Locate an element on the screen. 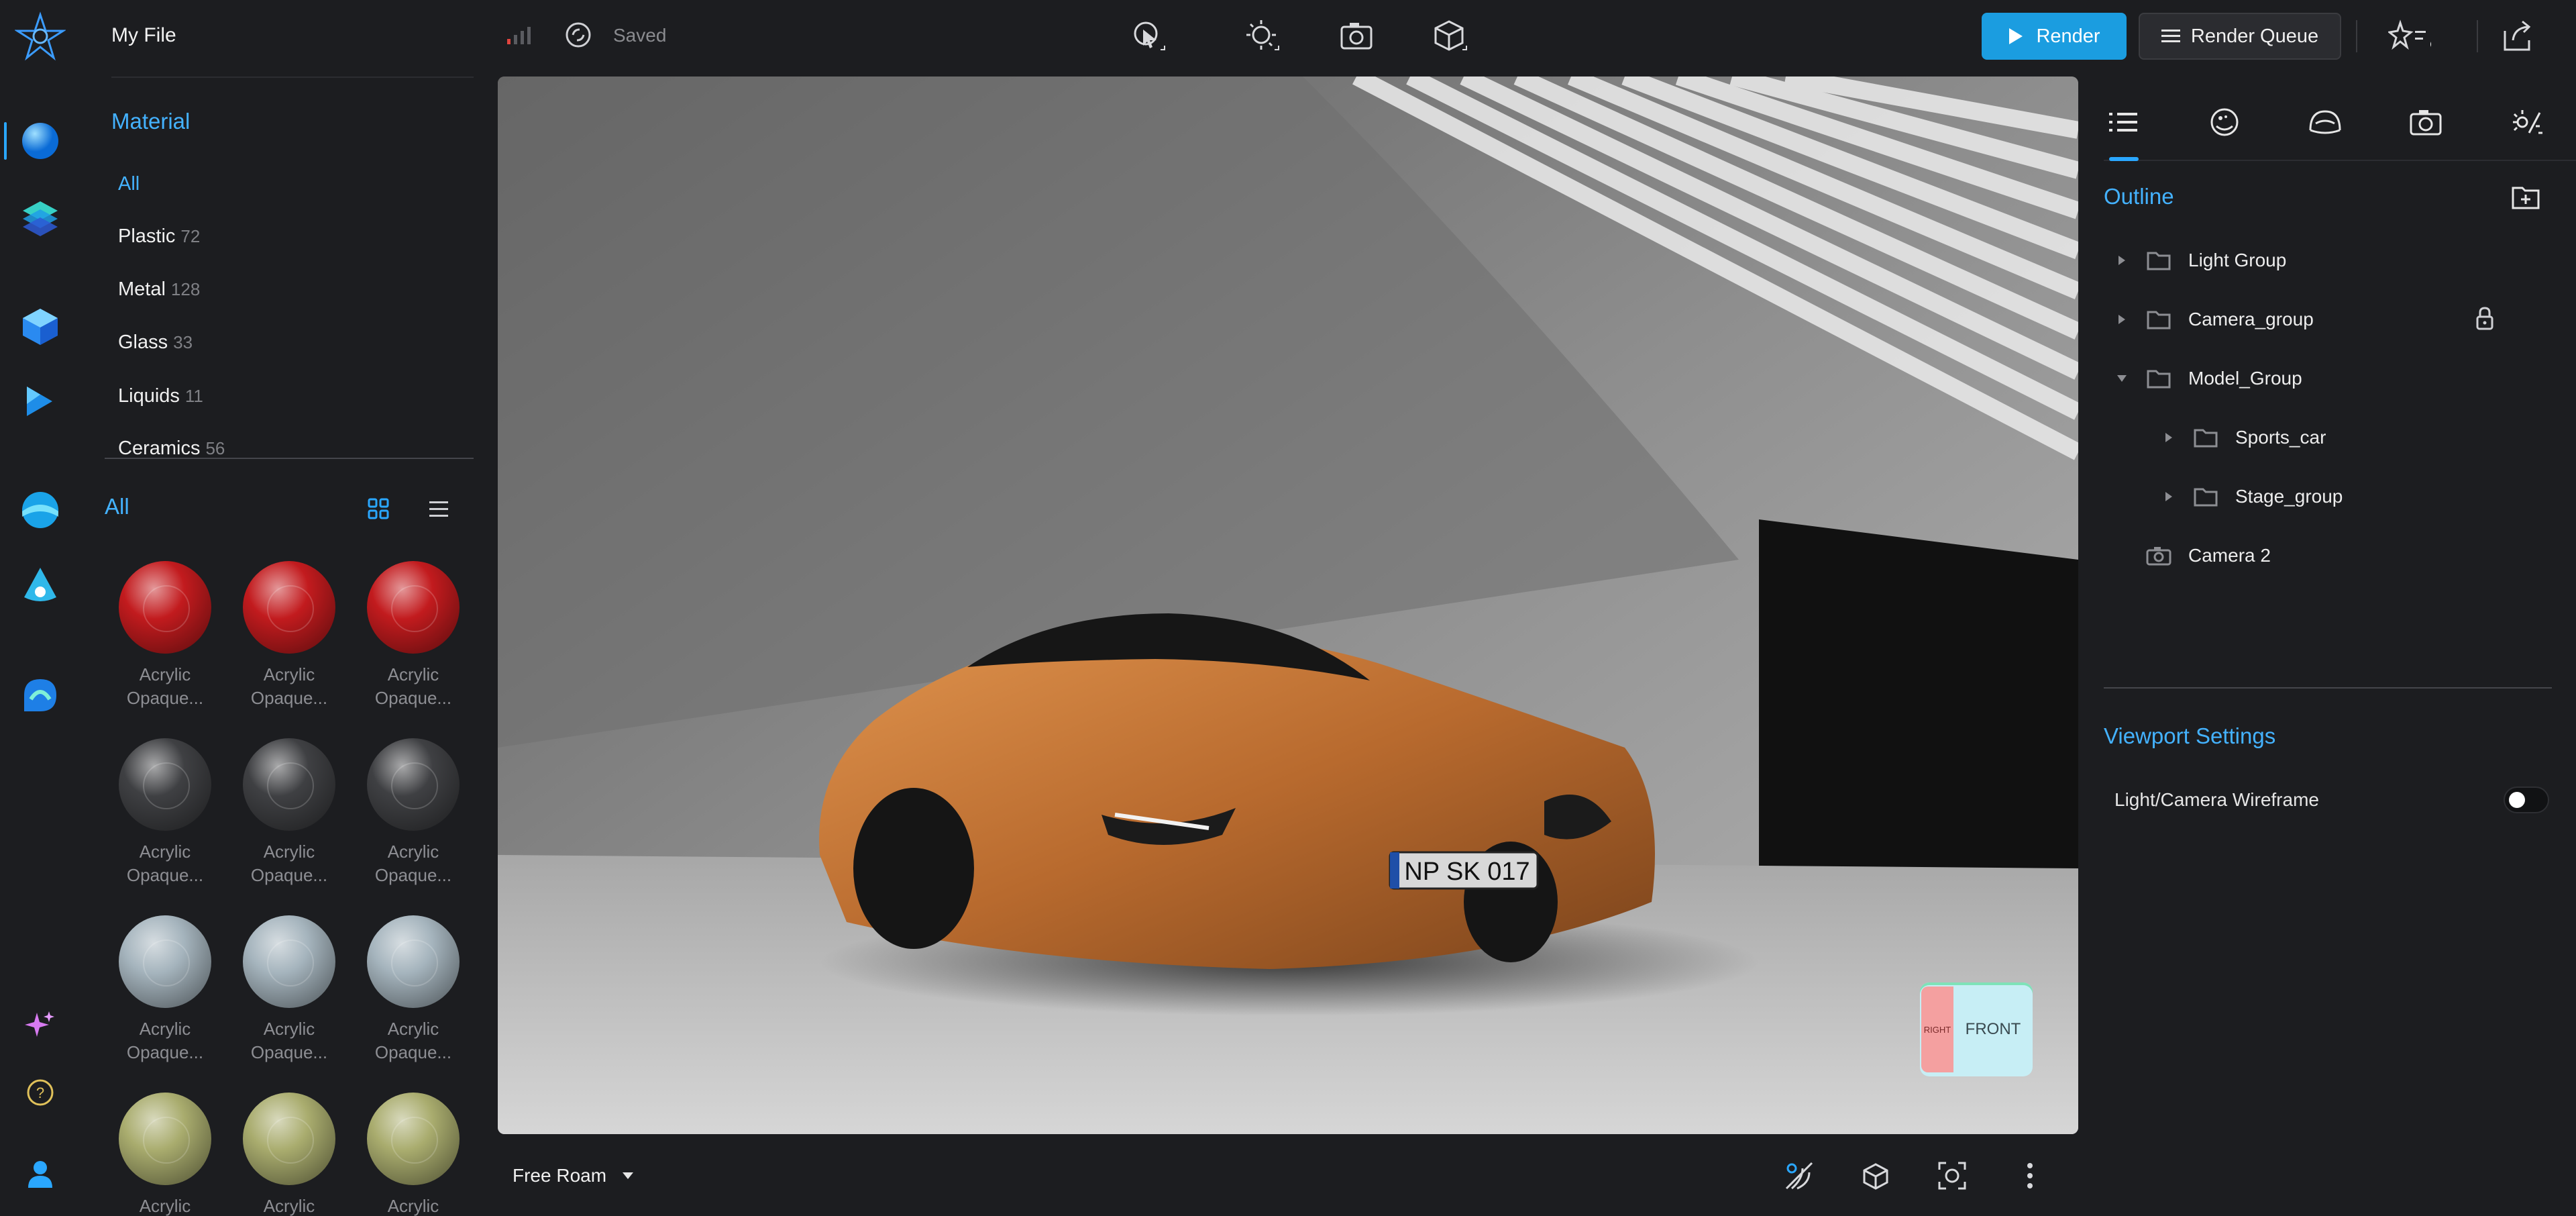  tree-item-model-group: Model_Group is located at coordinates (2207, 378).